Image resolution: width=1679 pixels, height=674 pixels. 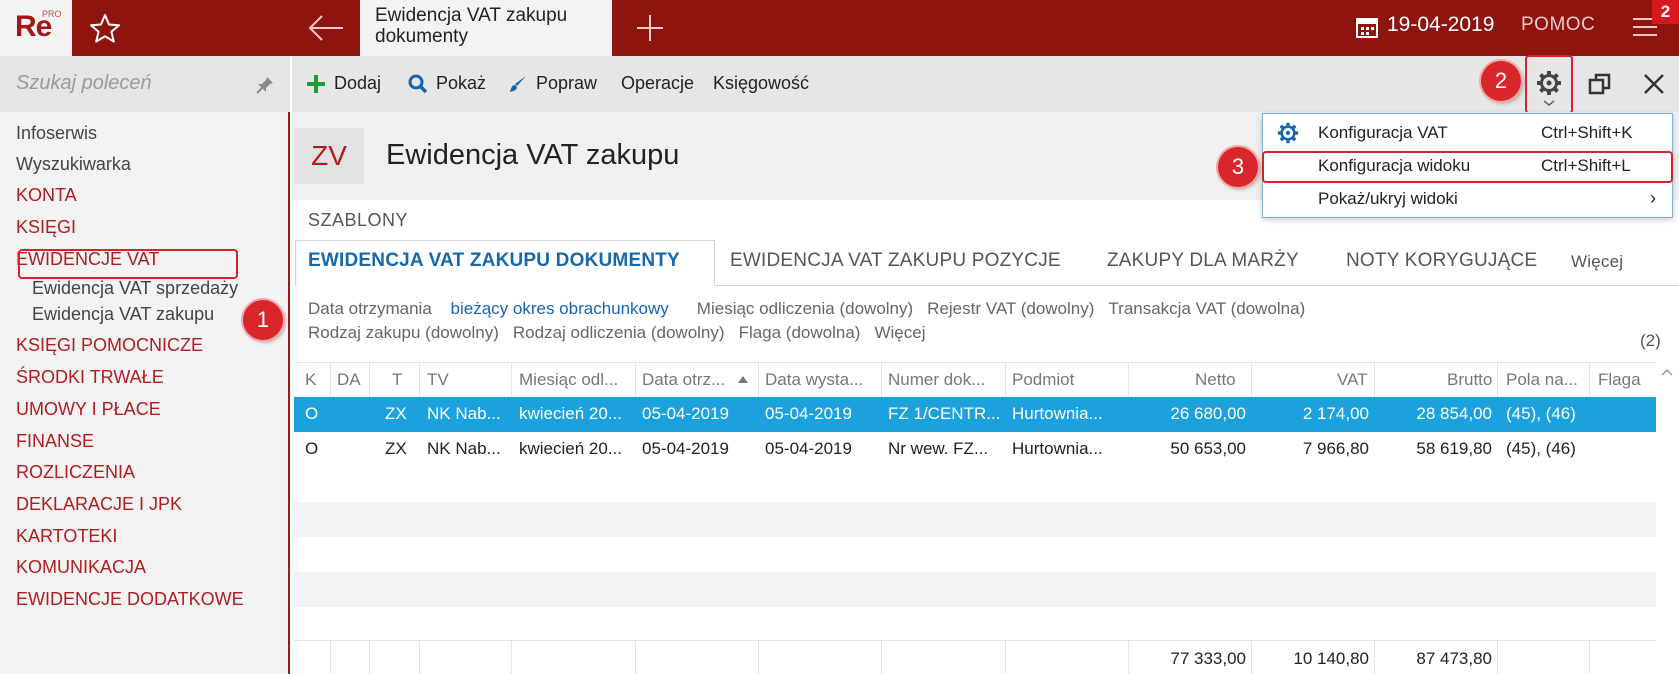 I want to click on cell-k: O, so click(x=312, y=448).